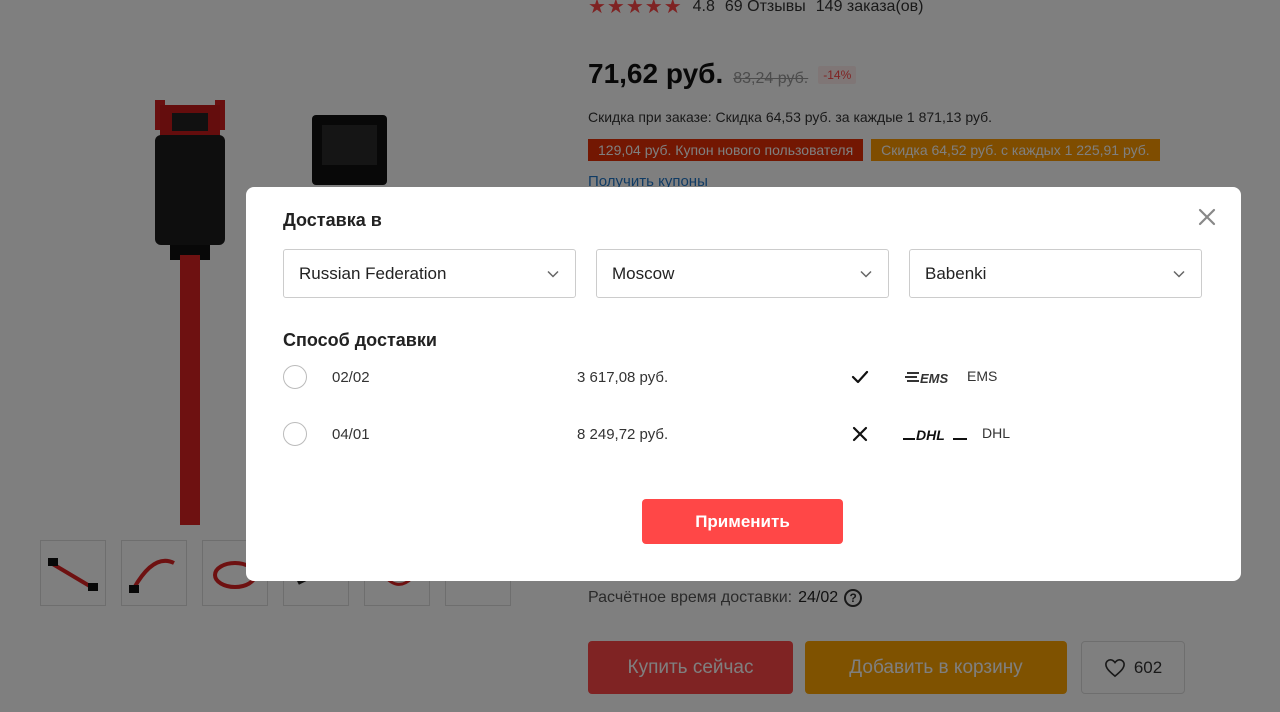 This screenshot has width=1280, height=712. What do you see at coordinates (733, 377) in the screenshot?
I see `shipping-option-ems: 02/02 3 617,08 руб. EMS EMS` at bounding box center [733, 377].